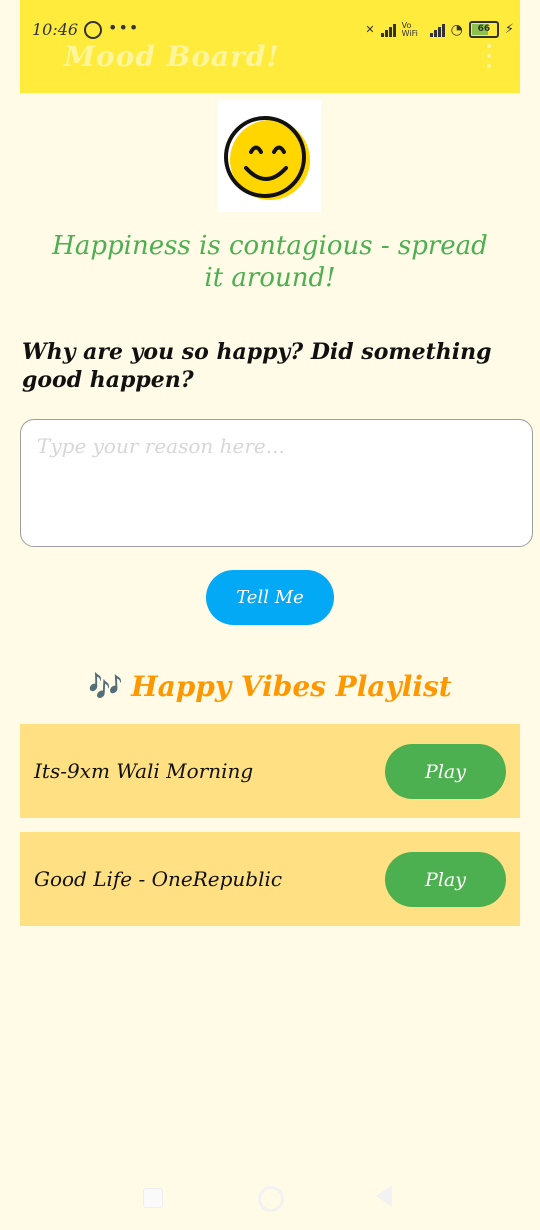 The width and height of the screenshot is (540, 1230). I want to click on battery-icon: 66, so click(483, 29).